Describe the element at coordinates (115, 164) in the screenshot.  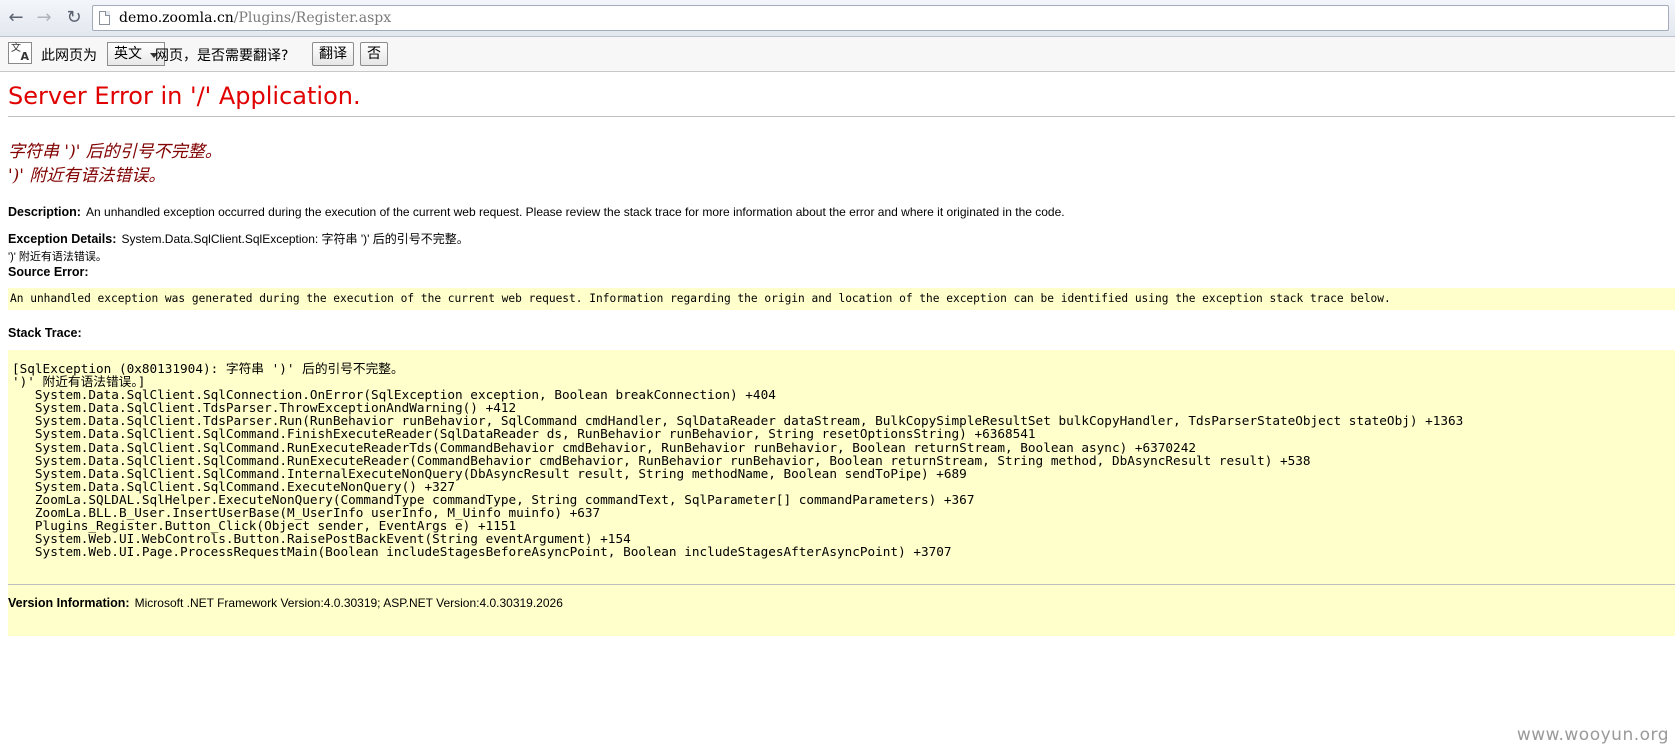
I see `error-message: 字符串 ')' 后的引号不完整。 ')' 附近有语法错误。` at that location.